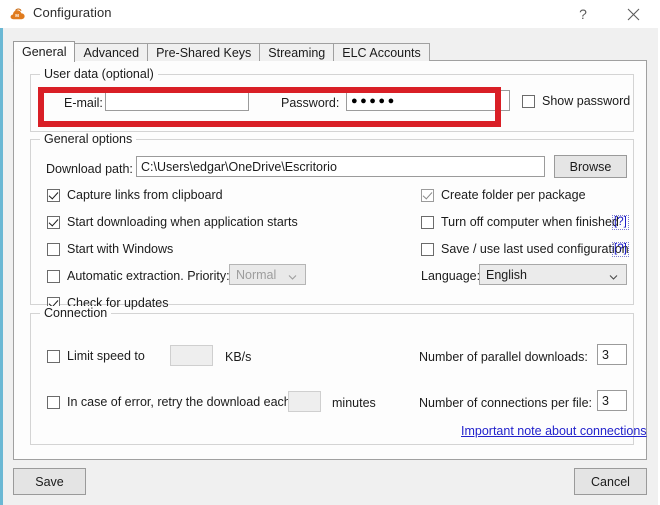  I want to click on turn-off-computer-checkbox: Turn off computer when finished, so click(520, 222).